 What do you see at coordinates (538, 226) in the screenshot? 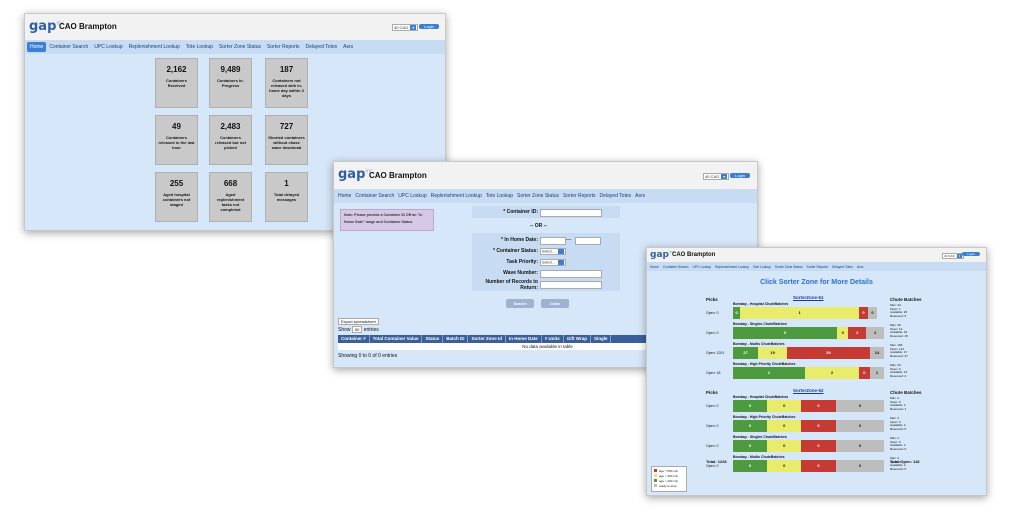
I see `or-separator: -- OR --` at bounding box center [538, 226].